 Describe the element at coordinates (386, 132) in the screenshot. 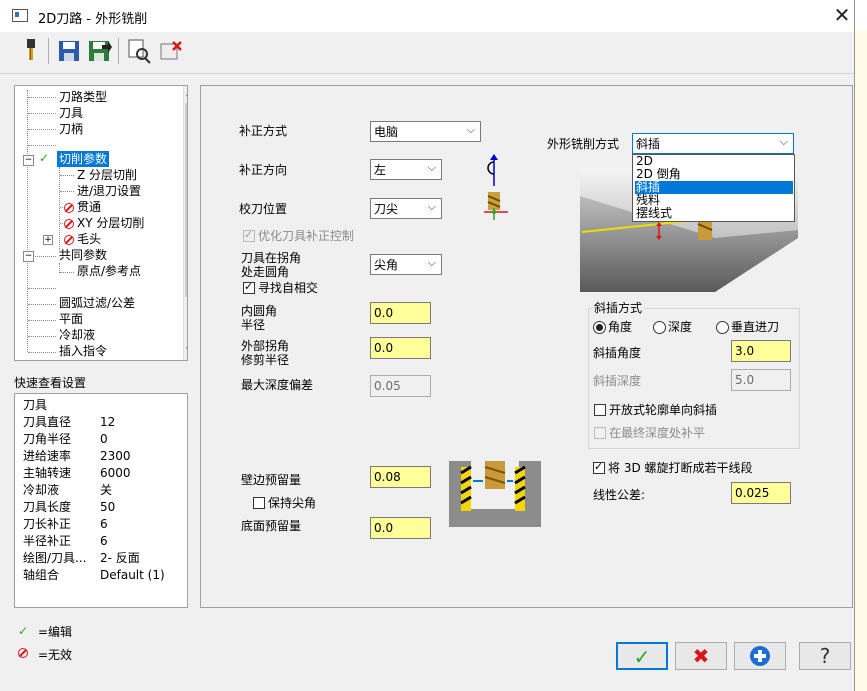

I see `comp-type-value: 电脑` at that location.